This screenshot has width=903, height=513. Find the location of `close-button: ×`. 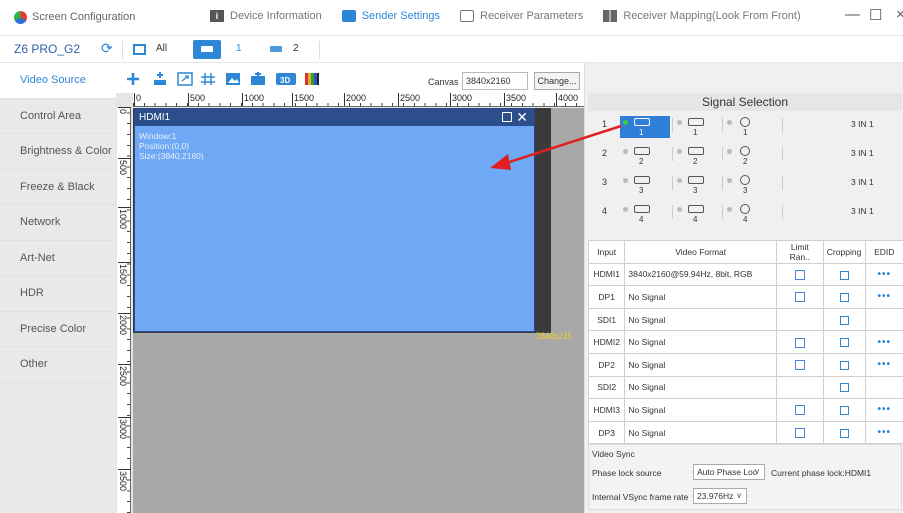

close-button: × is located at coordinates (899, 14).